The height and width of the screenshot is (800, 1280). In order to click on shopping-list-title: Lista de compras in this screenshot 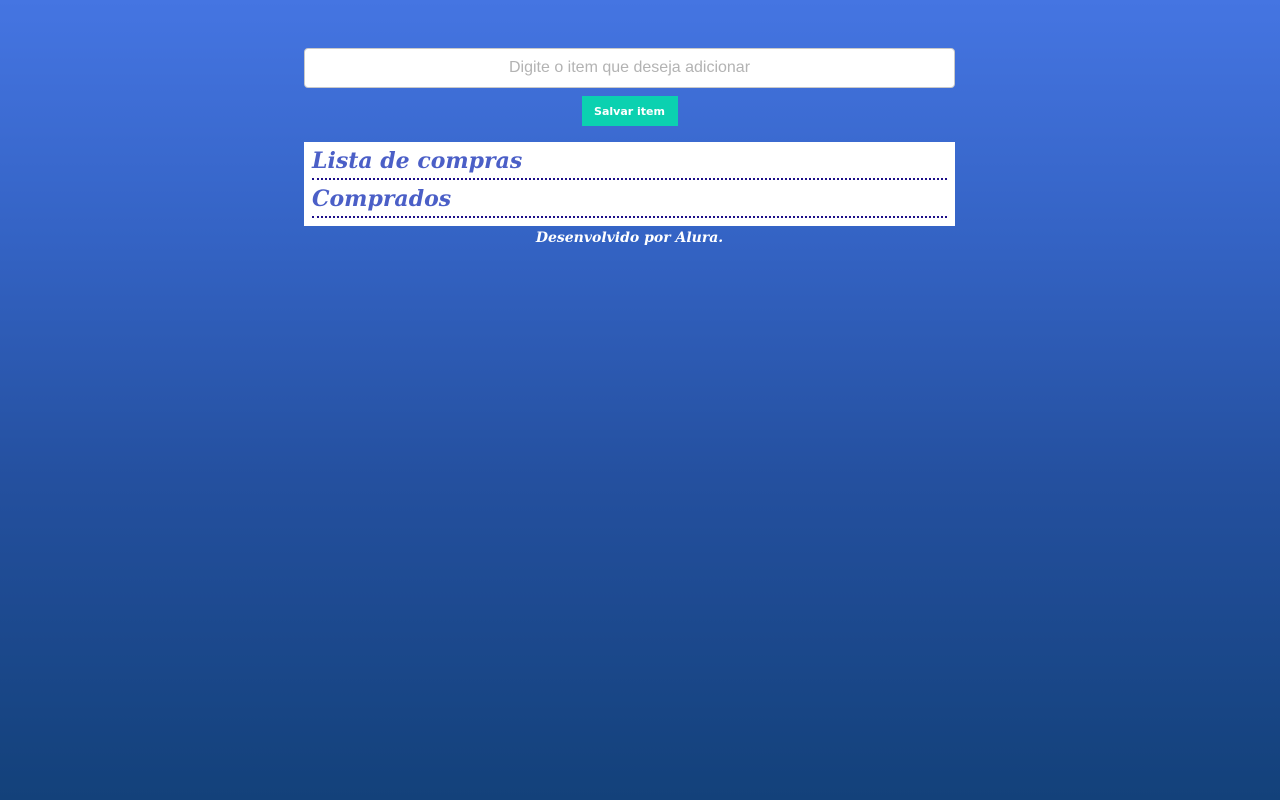, I will do `click(417, 161)`.